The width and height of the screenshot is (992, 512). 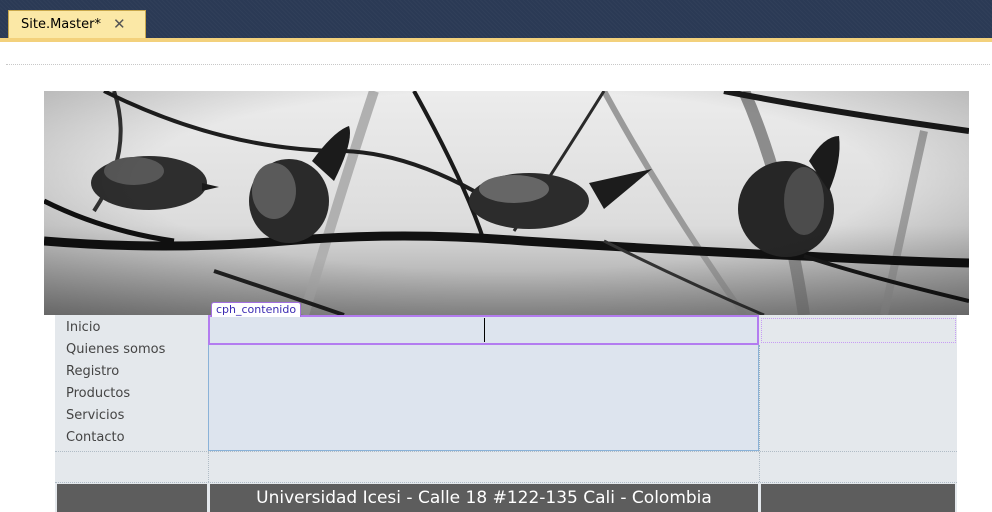 I want to click on tab-underline, so click(x=496, y=40).